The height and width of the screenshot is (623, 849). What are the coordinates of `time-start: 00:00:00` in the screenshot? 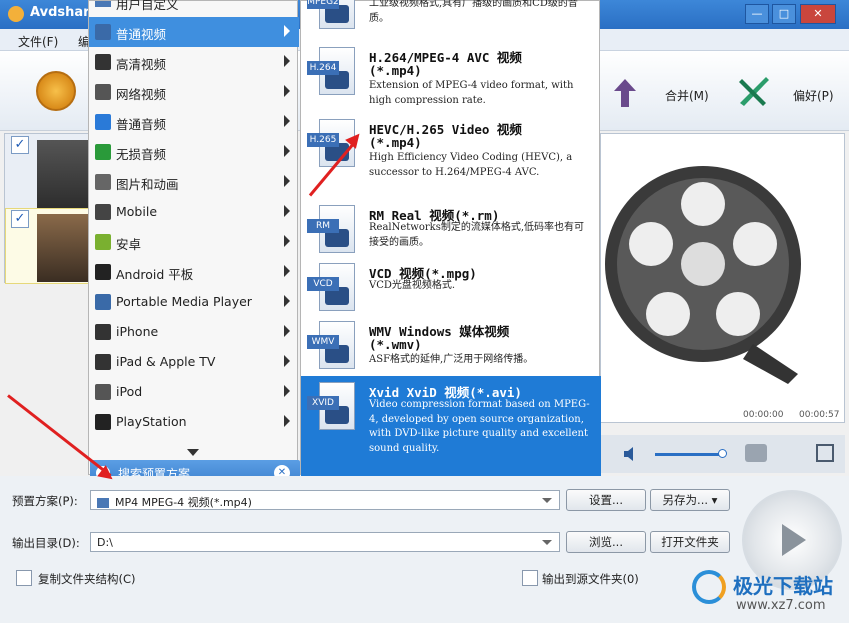 It's located at (763, 415).